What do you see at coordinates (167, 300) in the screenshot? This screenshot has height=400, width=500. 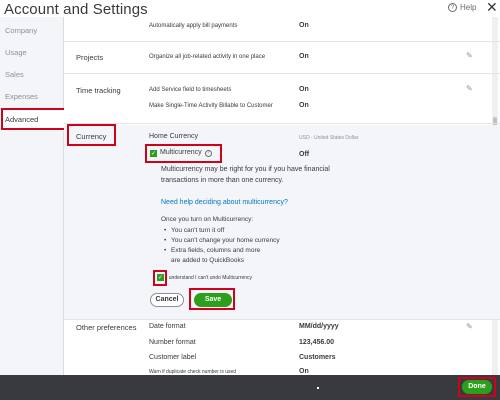 I see `cancel-button: Cancel` at bounding box center [167, 300].